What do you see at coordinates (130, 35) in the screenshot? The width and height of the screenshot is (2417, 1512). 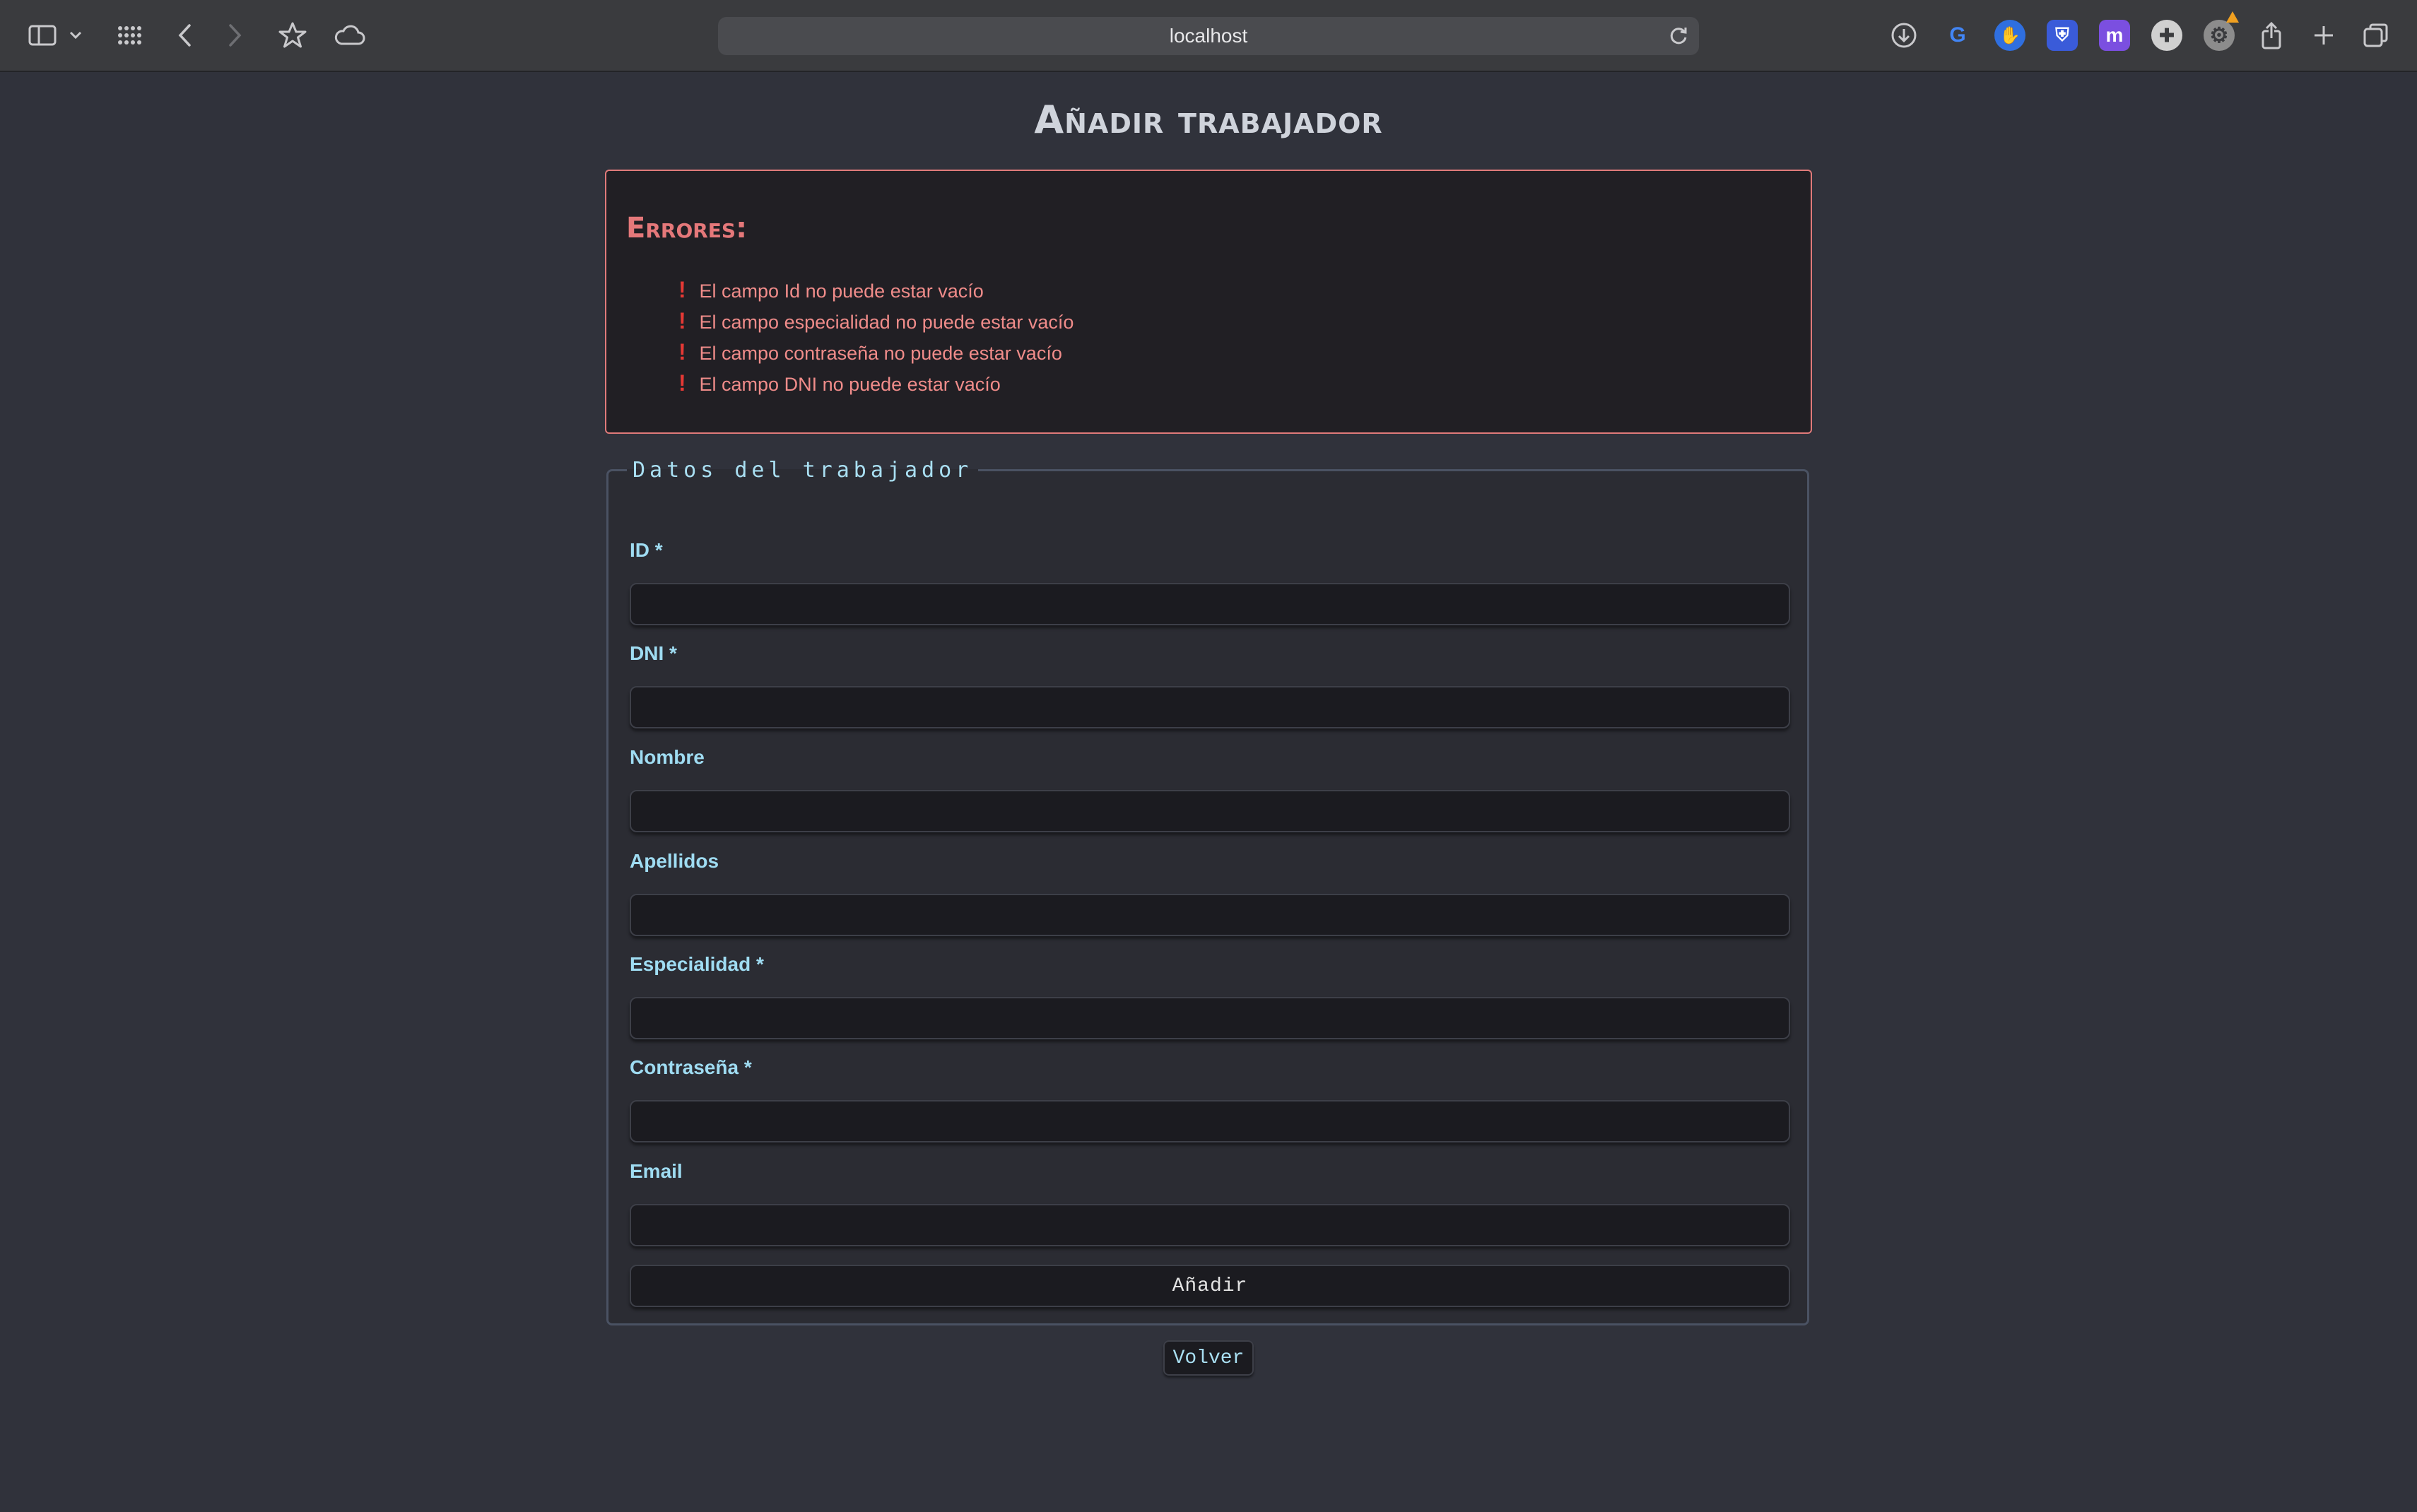 I see `tab-grid-icon` at bounding box center [130, 35].